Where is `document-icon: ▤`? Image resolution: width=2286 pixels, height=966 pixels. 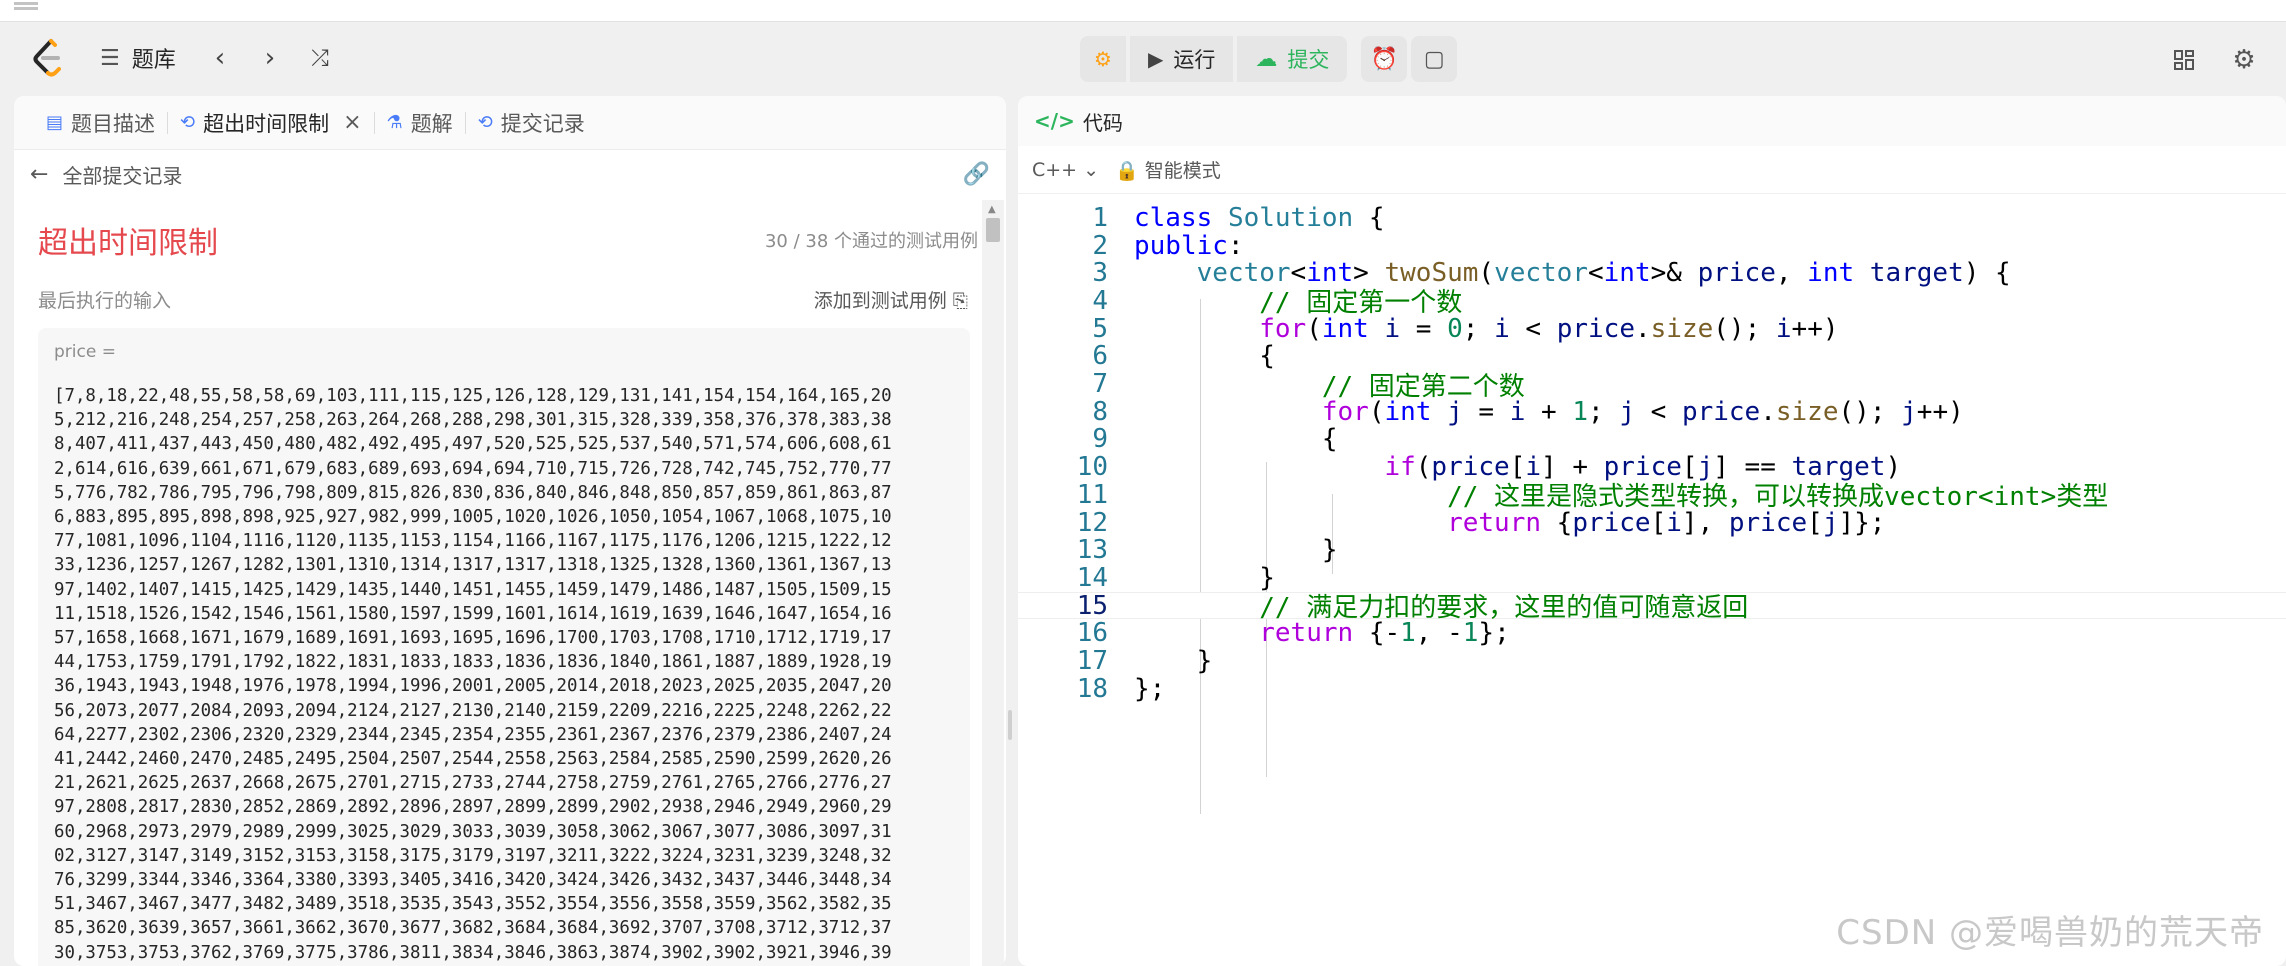 document-icon: ▤ is located at coordinates (55, 122).